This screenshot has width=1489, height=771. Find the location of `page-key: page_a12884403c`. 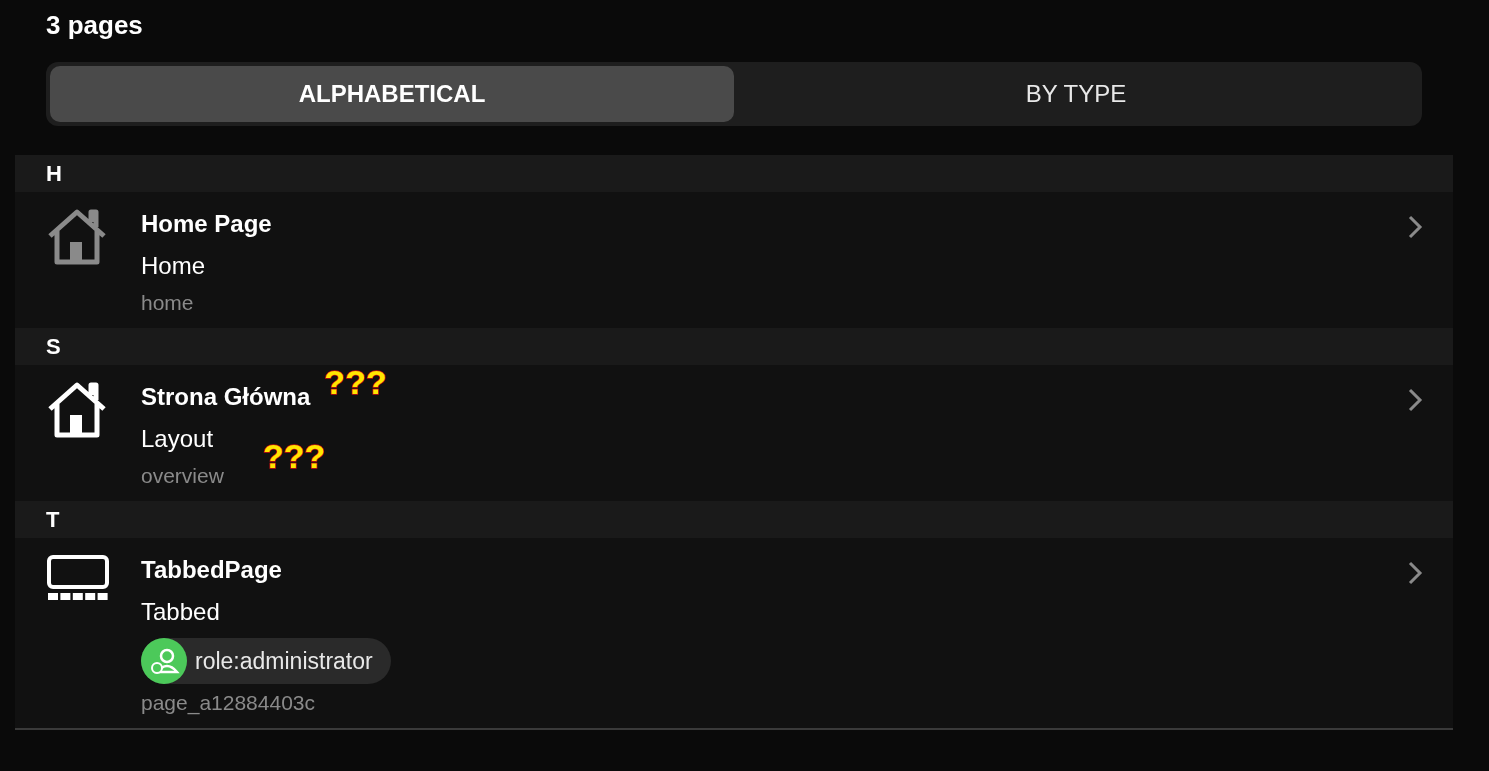

page-key: page_a12884403c is located at coordinates (228, 702).